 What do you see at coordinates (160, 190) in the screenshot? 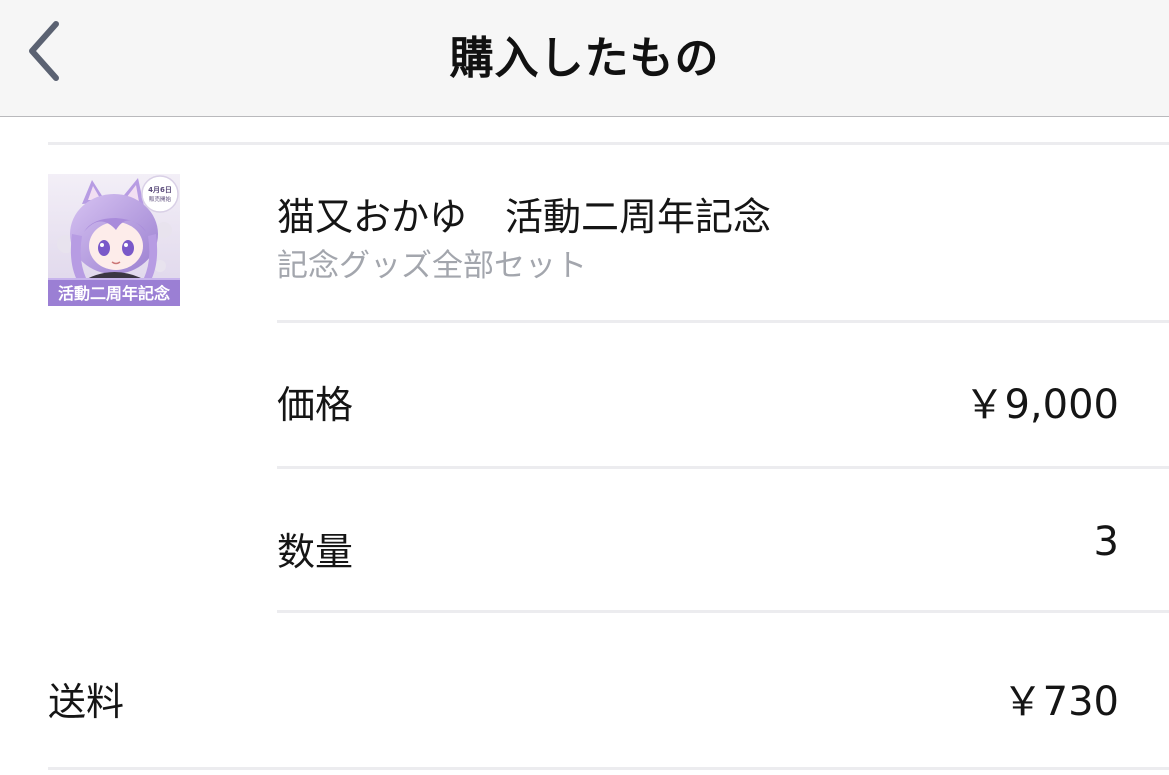
I see `svg-text: 4月6日` at bounding box center [160, 190].